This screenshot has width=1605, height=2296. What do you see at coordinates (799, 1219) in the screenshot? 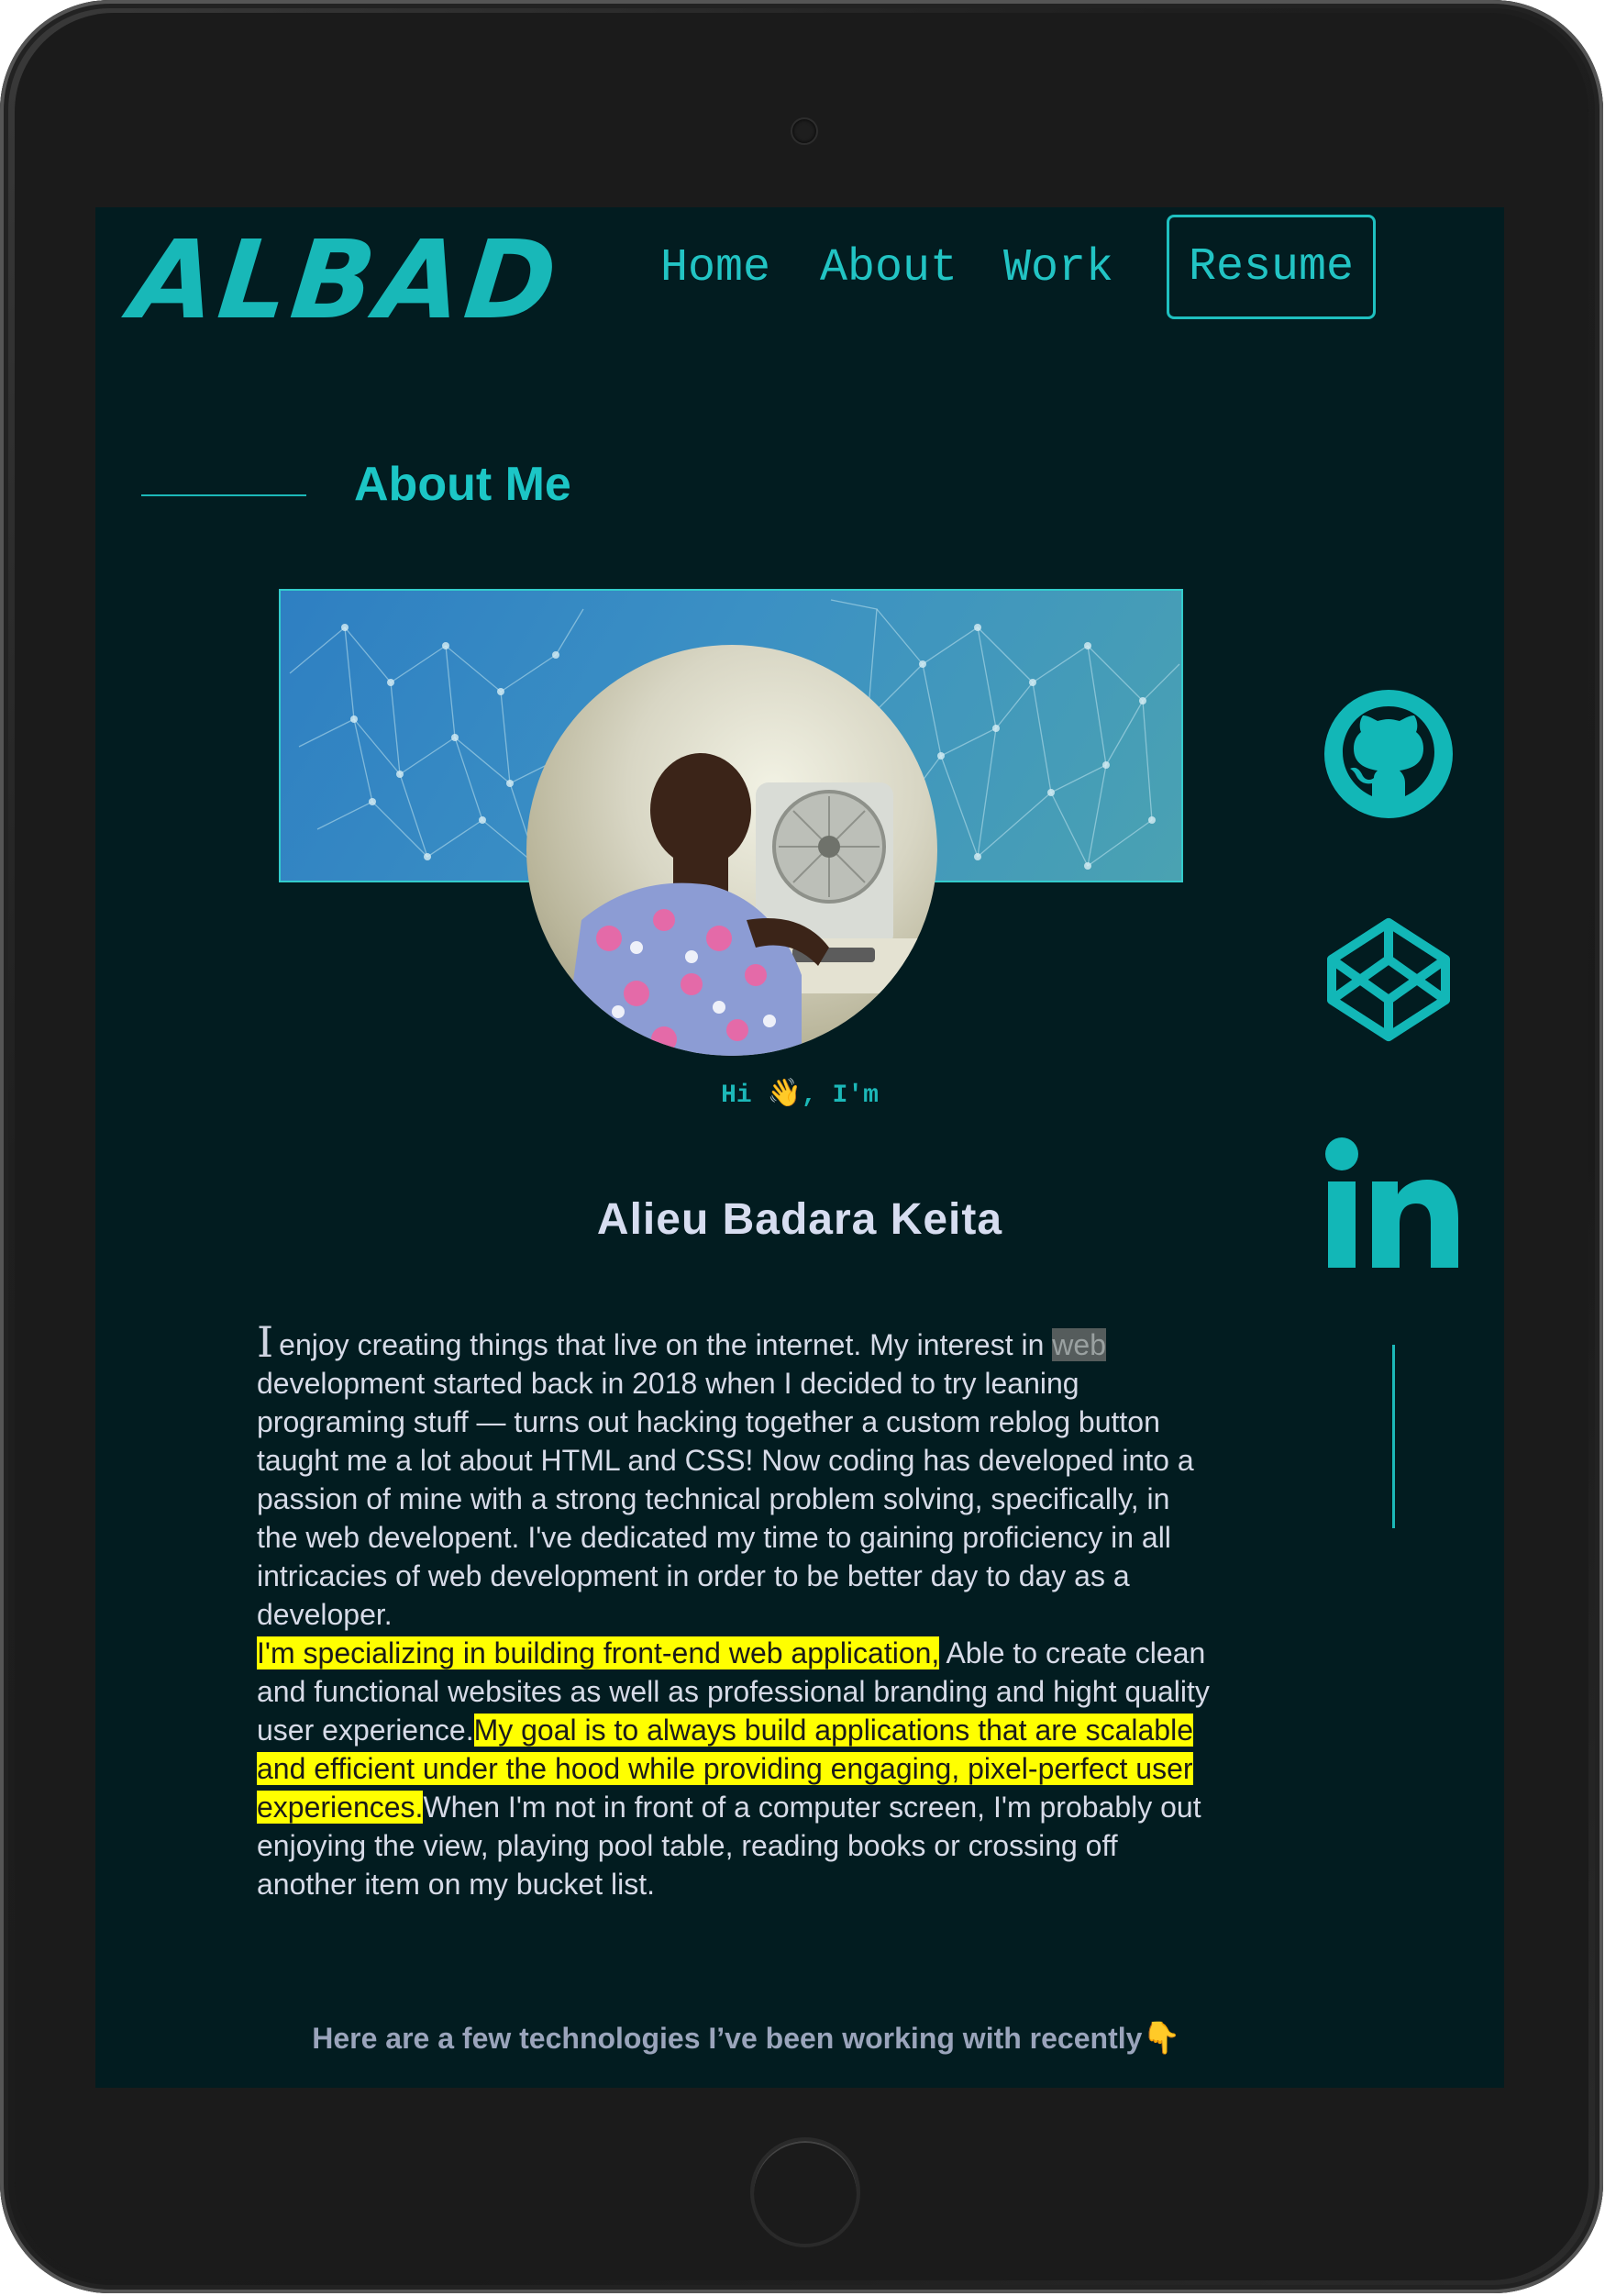
I see `profile-name: Alieu Badara Keita` at bounding box center [799, 1219].